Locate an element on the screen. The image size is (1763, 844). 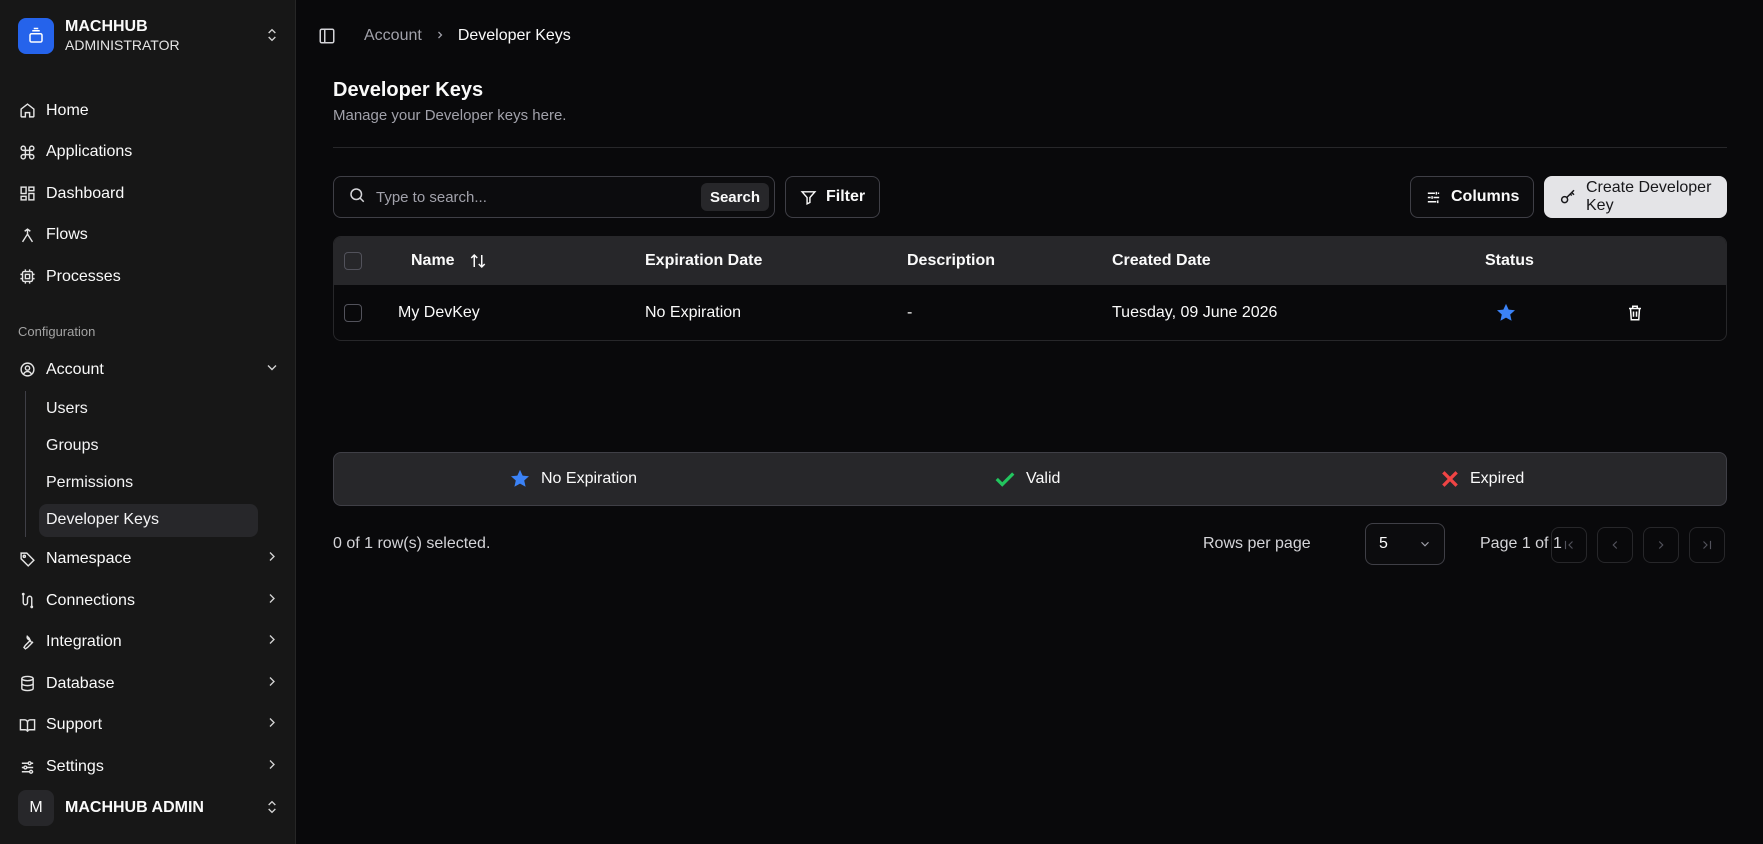
next-page-button is located at coordinates (1661, 545).